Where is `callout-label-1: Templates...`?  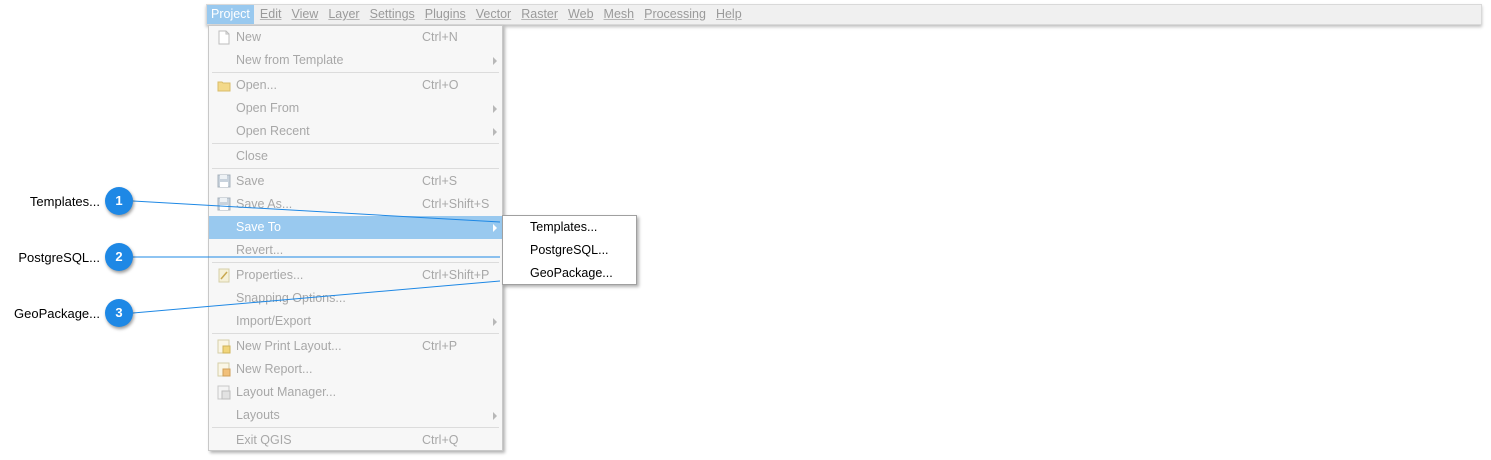 callout-label-1: Templates... is located at coordinates (64, 201).